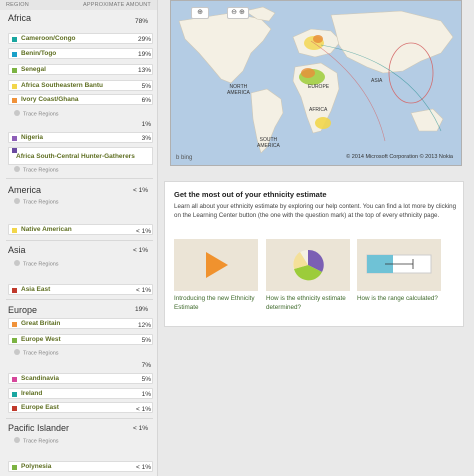 This screenshot has height=476, width=474. I want to click on region-asia-percent: < 1%, so click(140, 250).